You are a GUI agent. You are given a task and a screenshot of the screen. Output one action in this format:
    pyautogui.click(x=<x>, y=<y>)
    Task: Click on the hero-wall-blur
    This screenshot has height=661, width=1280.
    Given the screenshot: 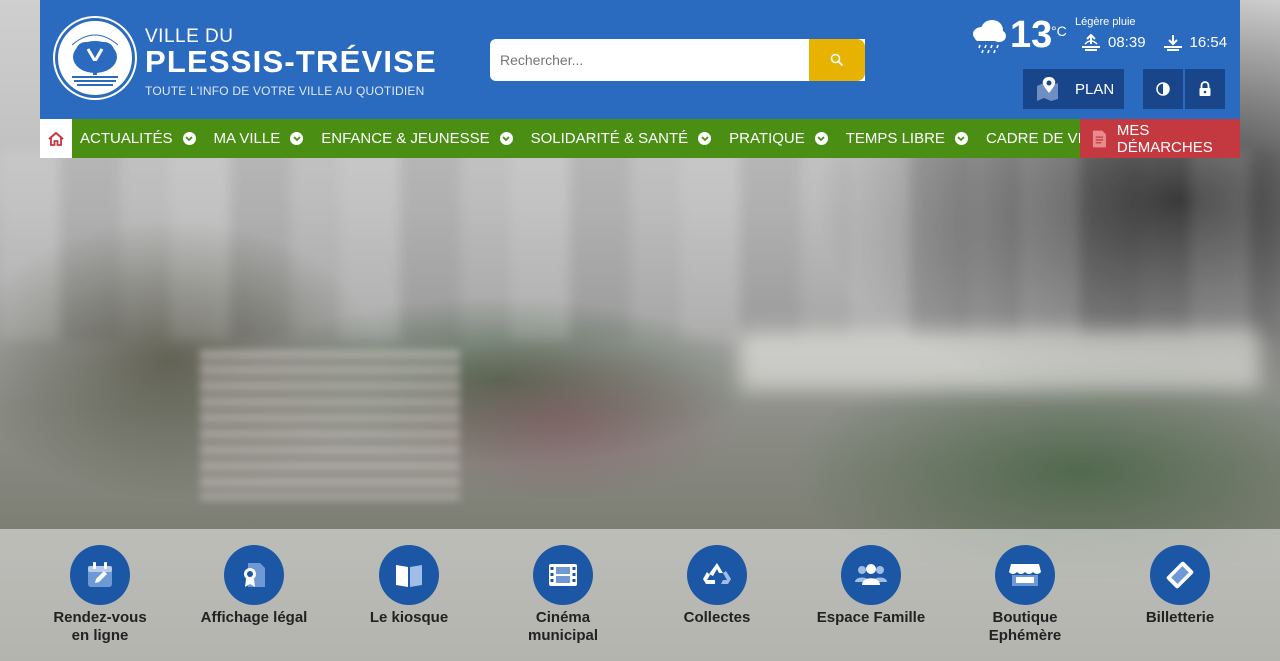 What is the action you would take?
    pyautogui.click(x=1000, y=360)
    